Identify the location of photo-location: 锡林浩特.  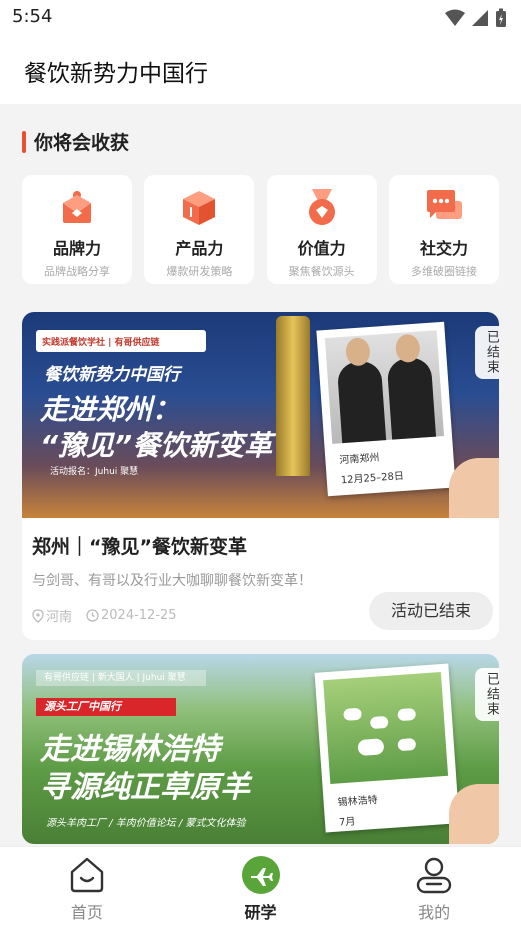
(358, 801).